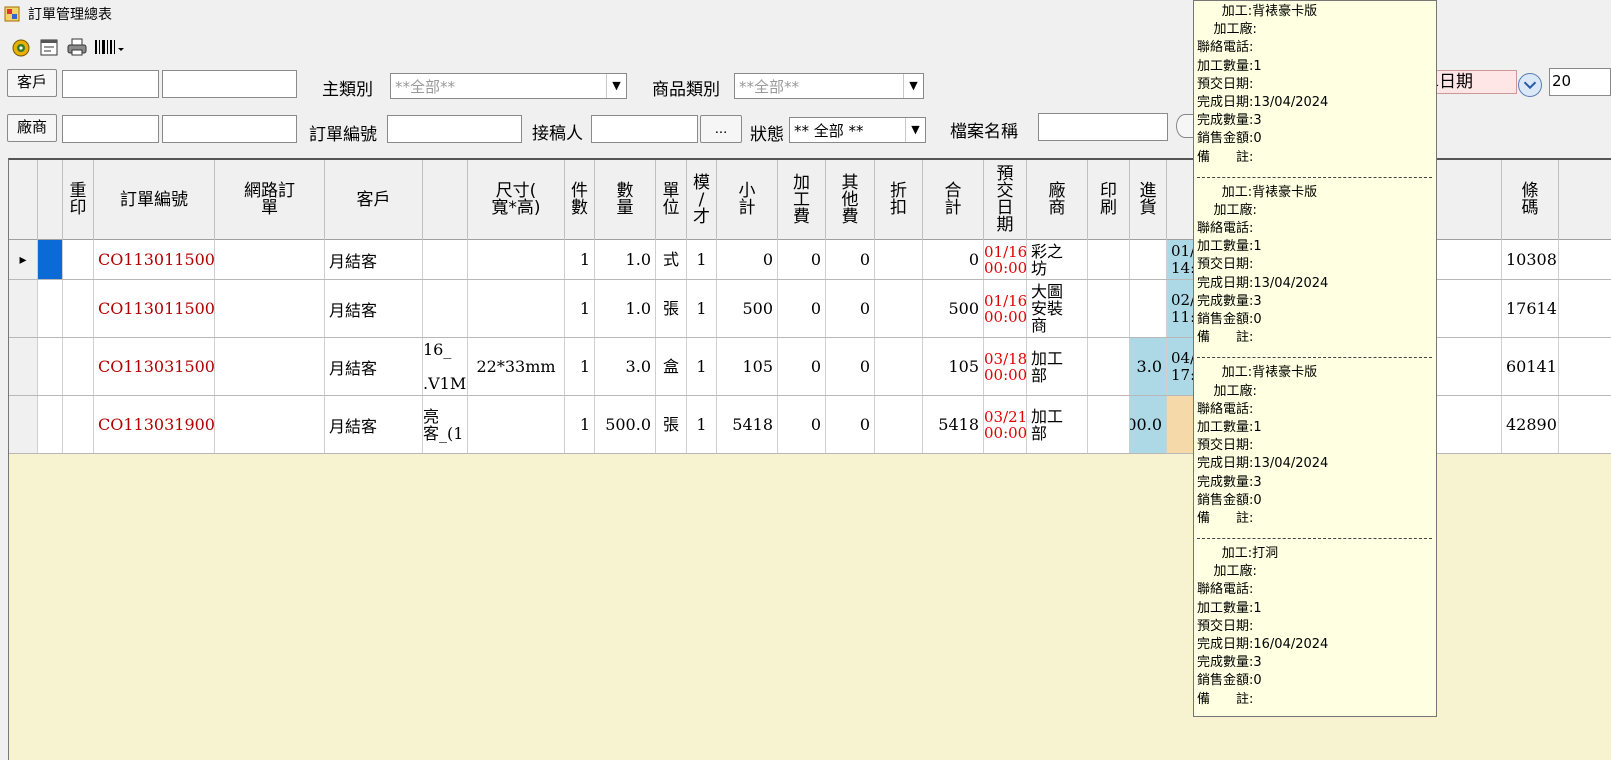 Image resolution: width=1611 pixels, height=760 pixels. What do you see at coordinates (23, 259) in the screenshot?
I see `cell-rowhdr: ▸` at bounding box center [23, 259].